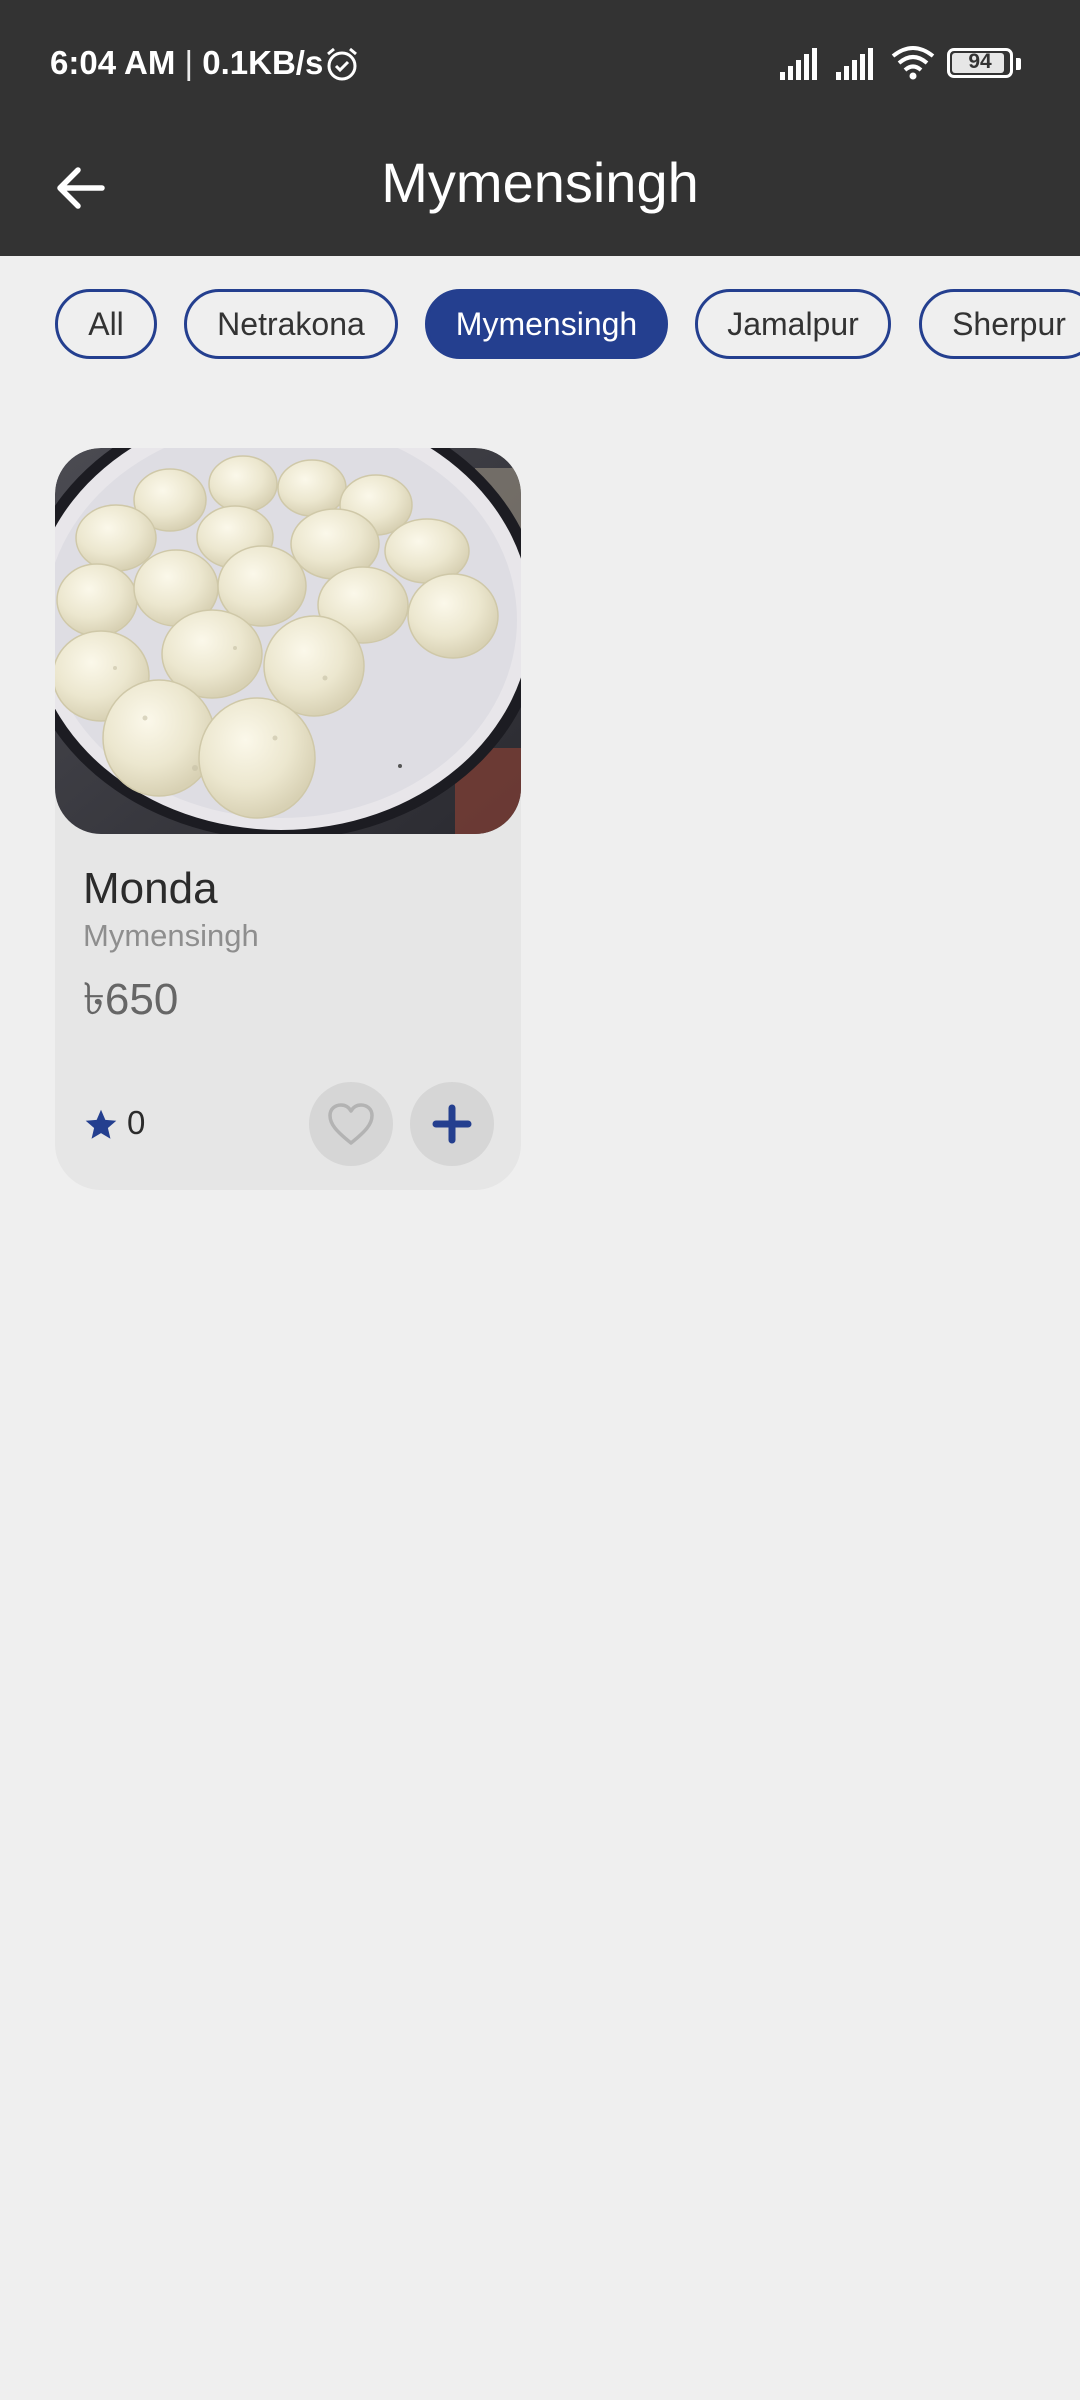 This screenshot has height=2400, width=1080. What do you see at coordinates (288, 641) in the screenshot?
I see `product-image` at bounding box center [288, 641].